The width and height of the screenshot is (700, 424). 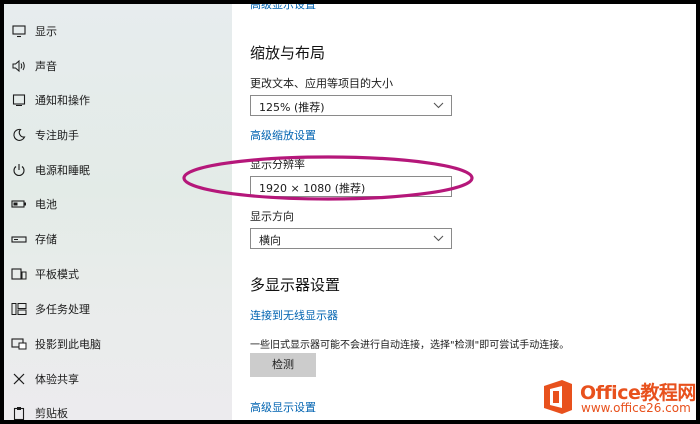 I want to click on scale-layout-heading: 缩放与布局, so click(x=288, y=53).